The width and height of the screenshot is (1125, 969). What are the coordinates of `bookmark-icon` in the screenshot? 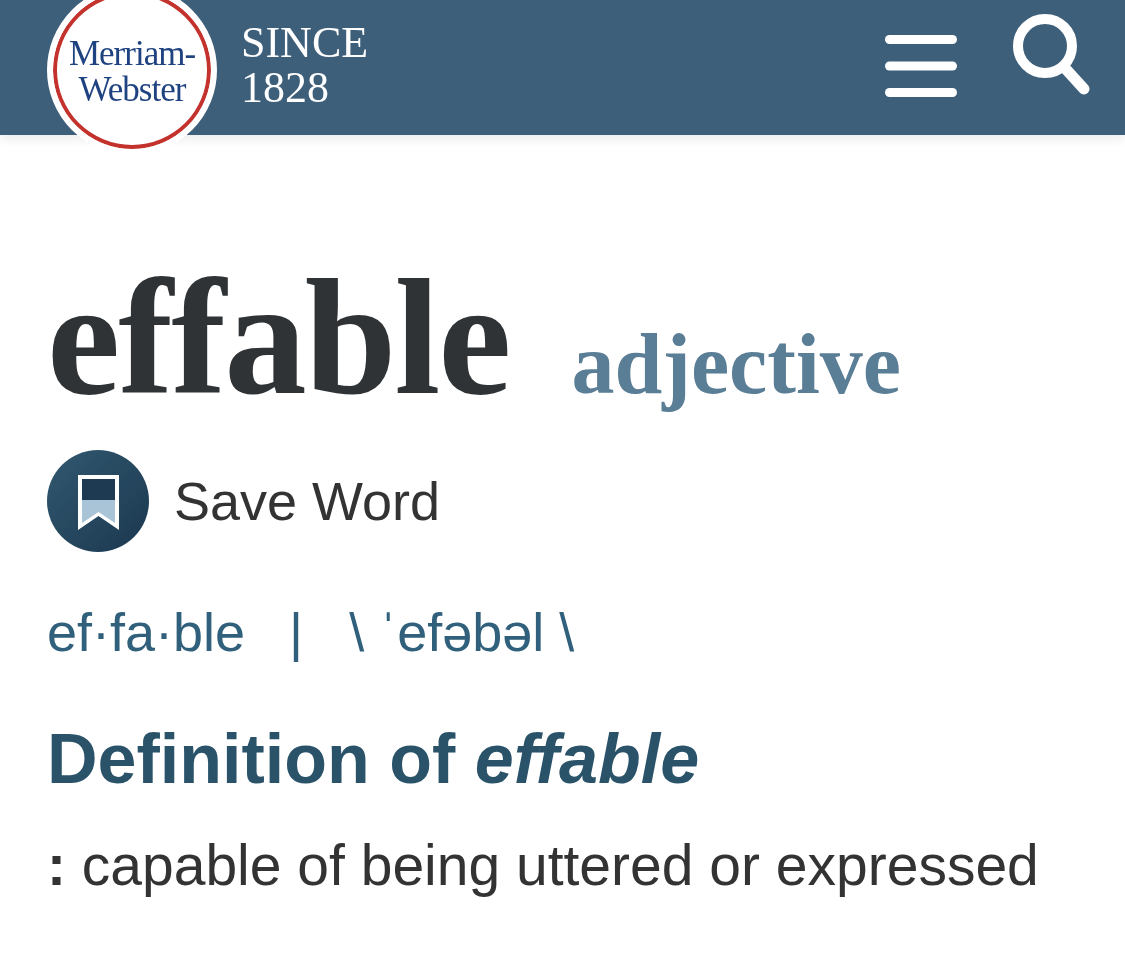 It's located at (98, 501).